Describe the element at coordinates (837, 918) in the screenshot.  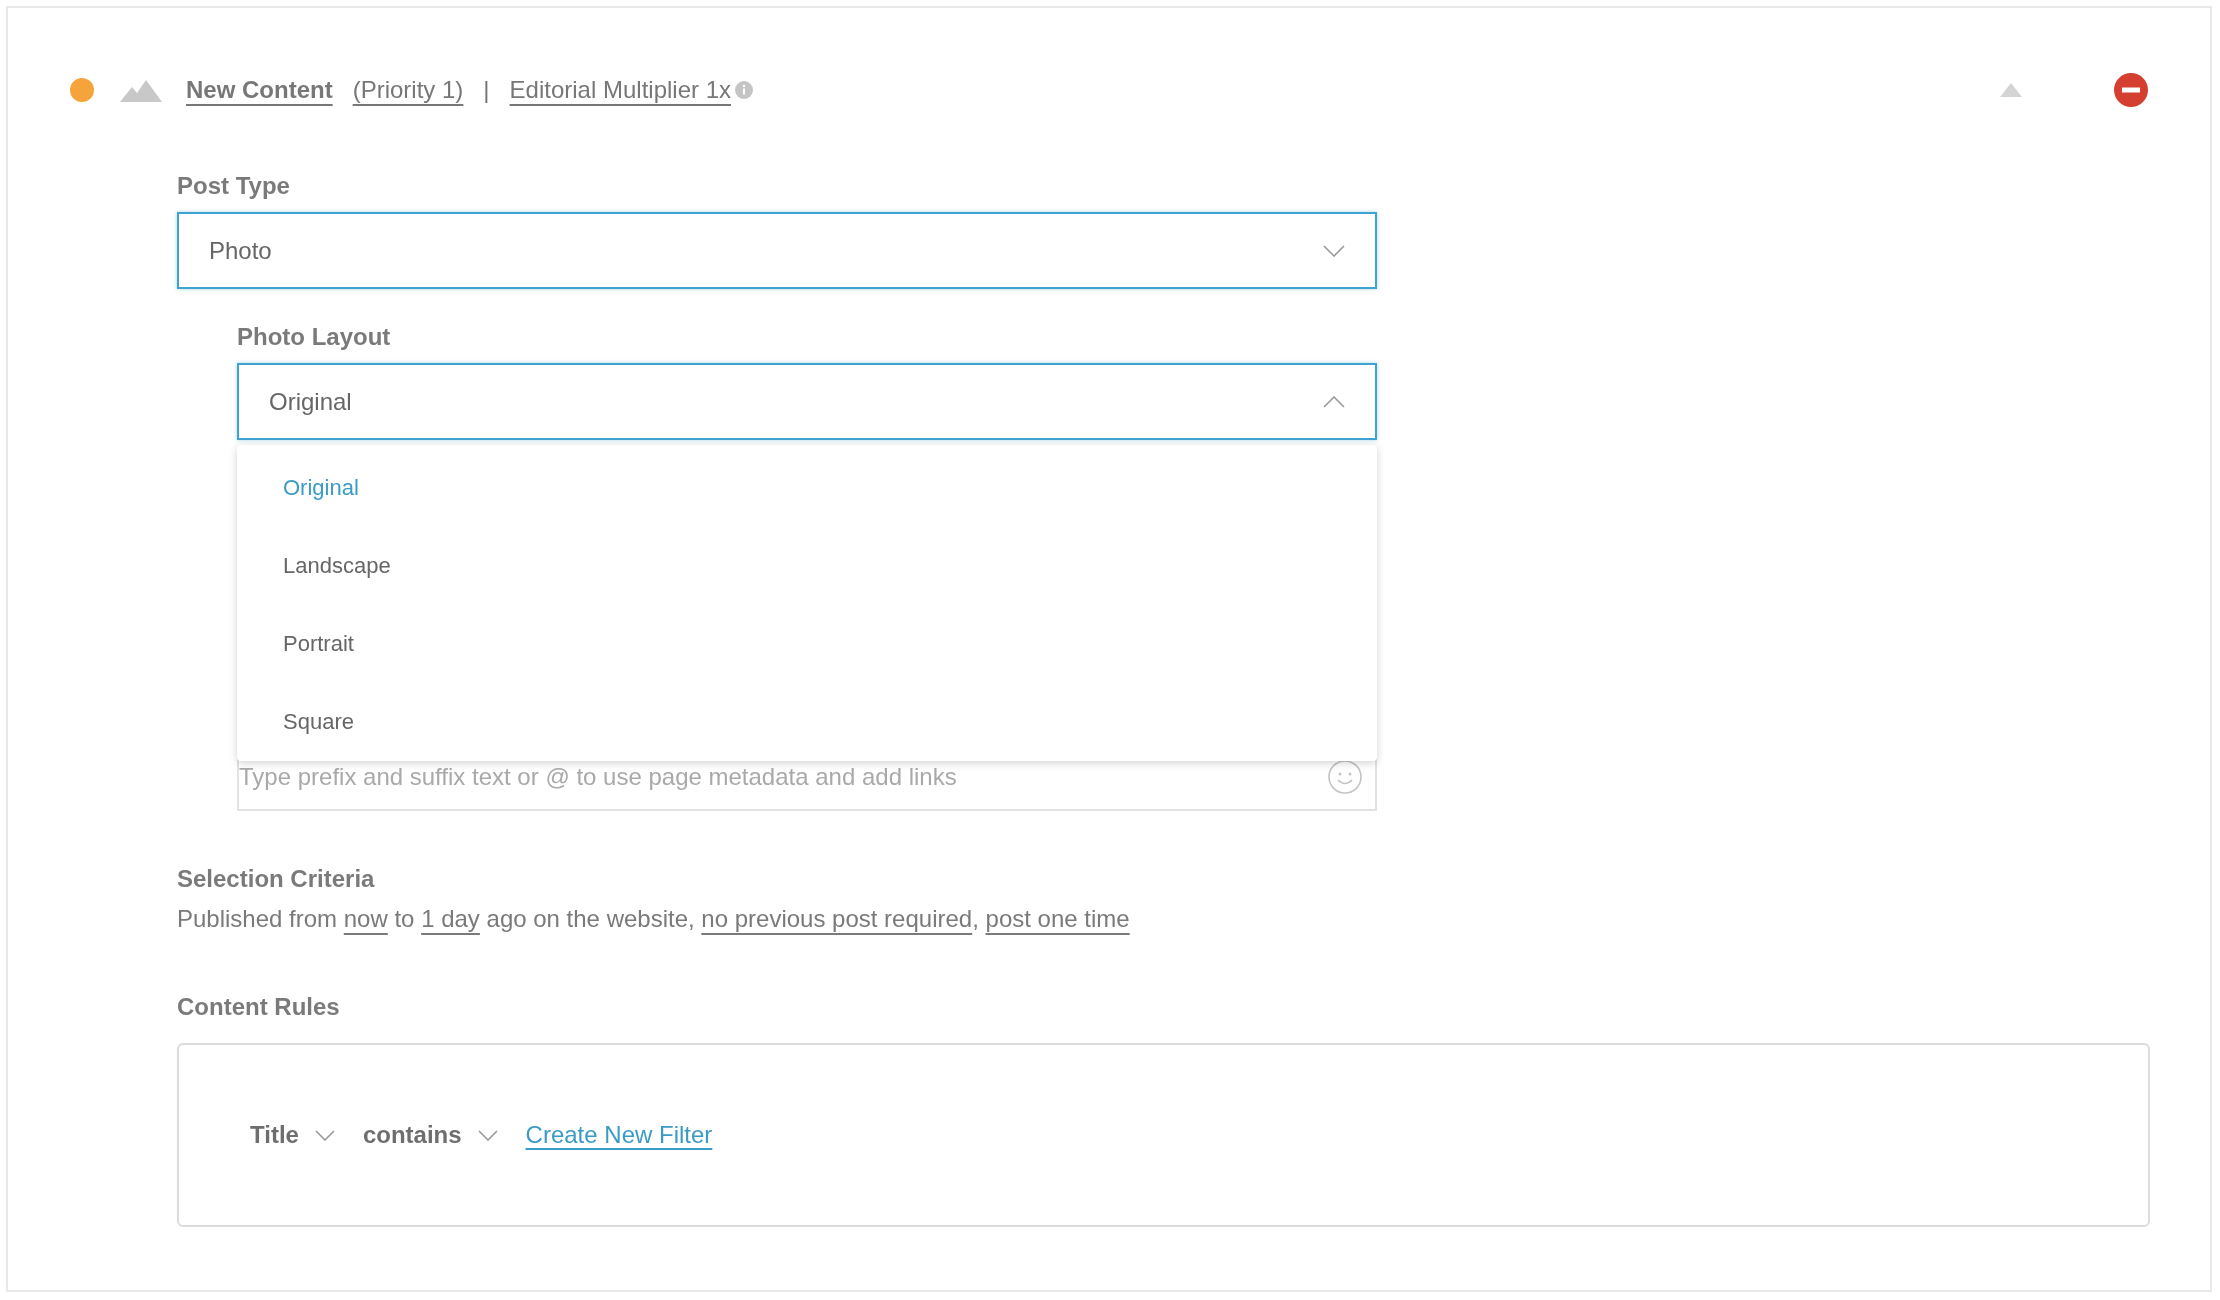
I see `criteria-link: no previous post required` at that location.